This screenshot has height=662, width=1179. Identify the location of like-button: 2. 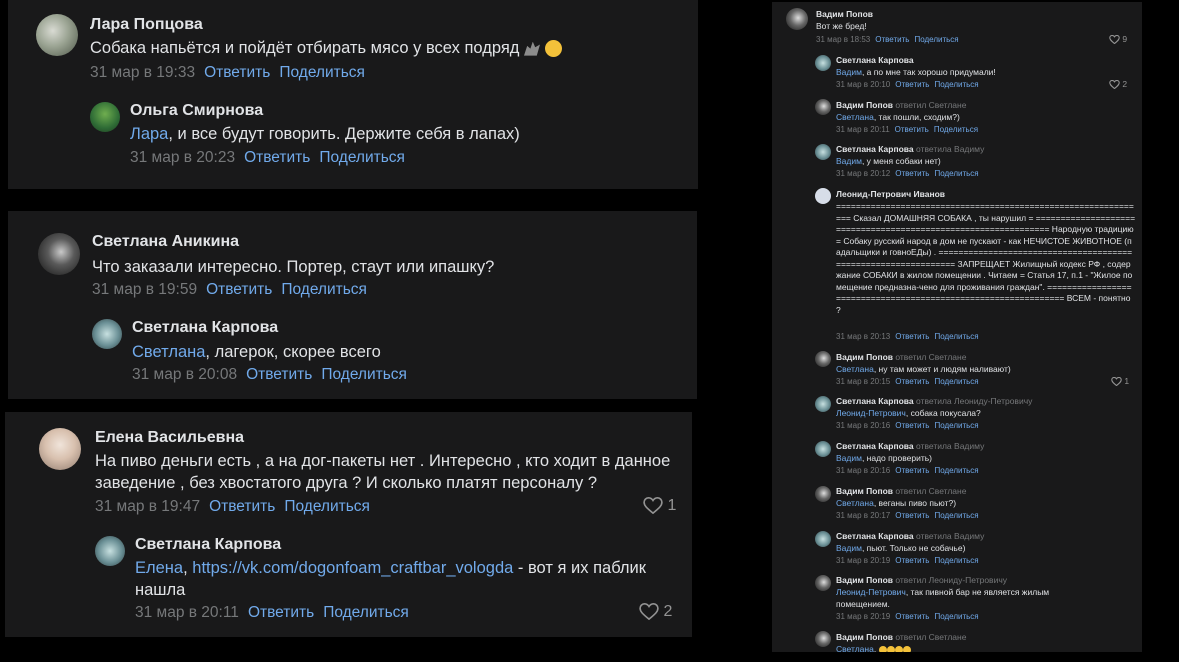
(655, 612).